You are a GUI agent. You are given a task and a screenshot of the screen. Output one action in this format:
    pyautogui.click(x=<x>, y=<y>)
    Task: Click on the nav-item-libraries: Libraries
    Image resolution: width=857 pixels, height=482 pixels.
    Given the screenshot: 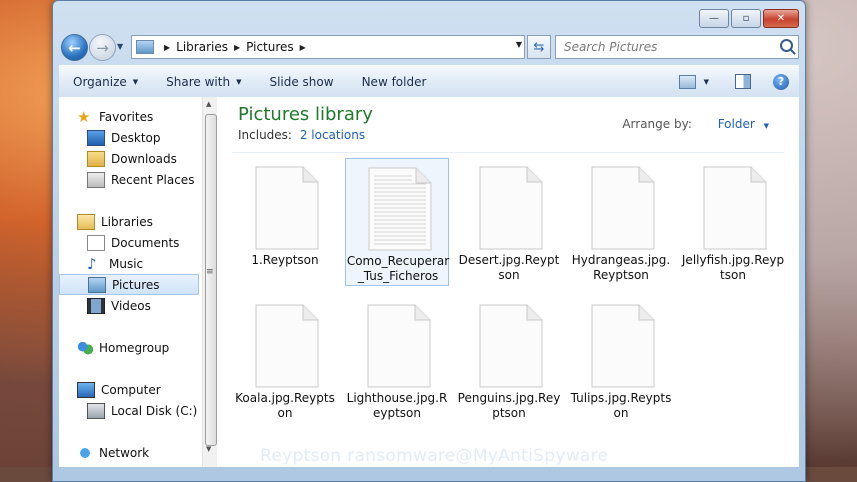 What is the action you would take?
    pyautogui.click(x=129, y=221)
    